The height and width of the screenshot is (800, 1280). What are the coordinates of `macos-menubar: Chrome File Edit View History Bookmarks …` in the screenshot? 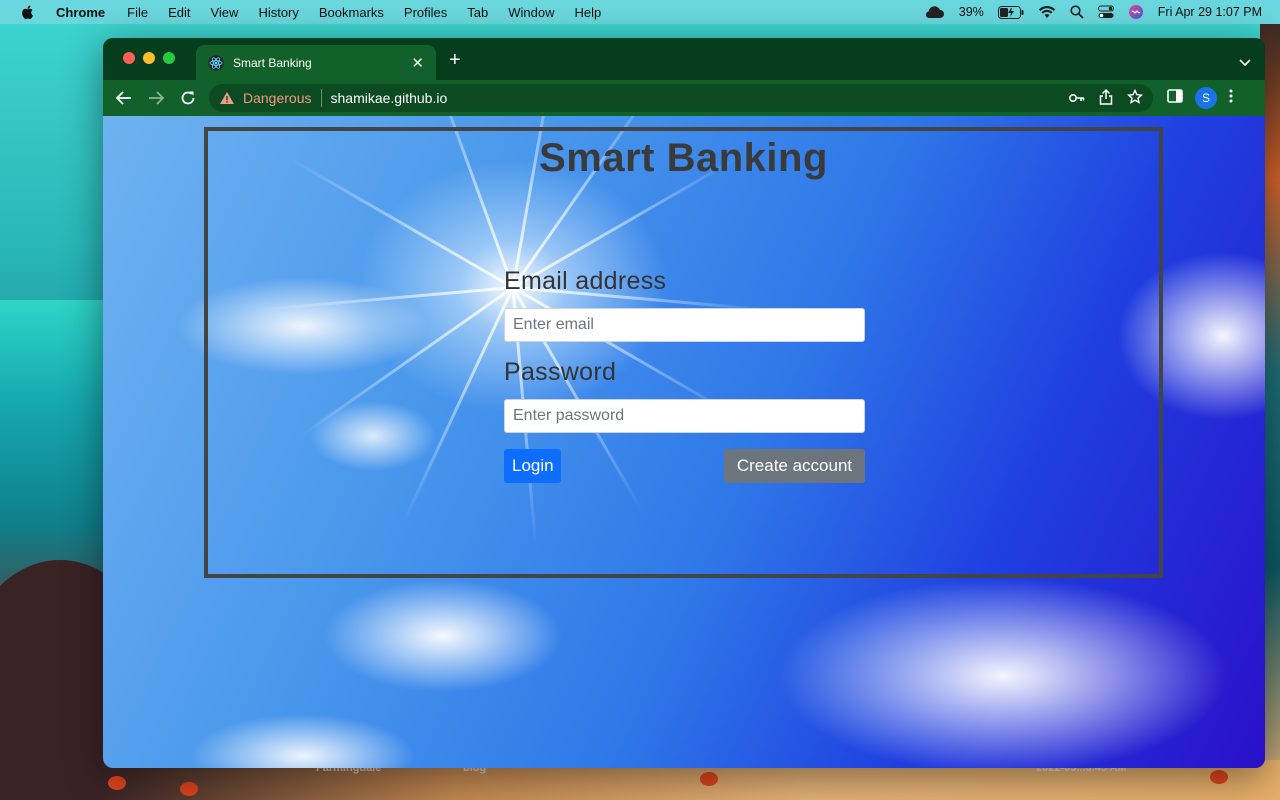 It's located at (640, 12).